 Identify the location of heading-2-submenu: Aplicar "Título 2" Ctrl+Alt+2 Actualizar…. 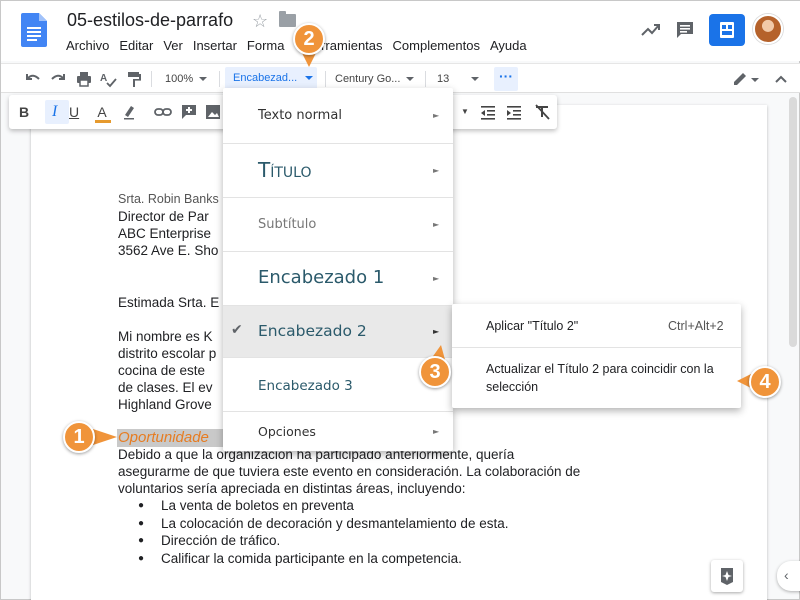
(596, 356).